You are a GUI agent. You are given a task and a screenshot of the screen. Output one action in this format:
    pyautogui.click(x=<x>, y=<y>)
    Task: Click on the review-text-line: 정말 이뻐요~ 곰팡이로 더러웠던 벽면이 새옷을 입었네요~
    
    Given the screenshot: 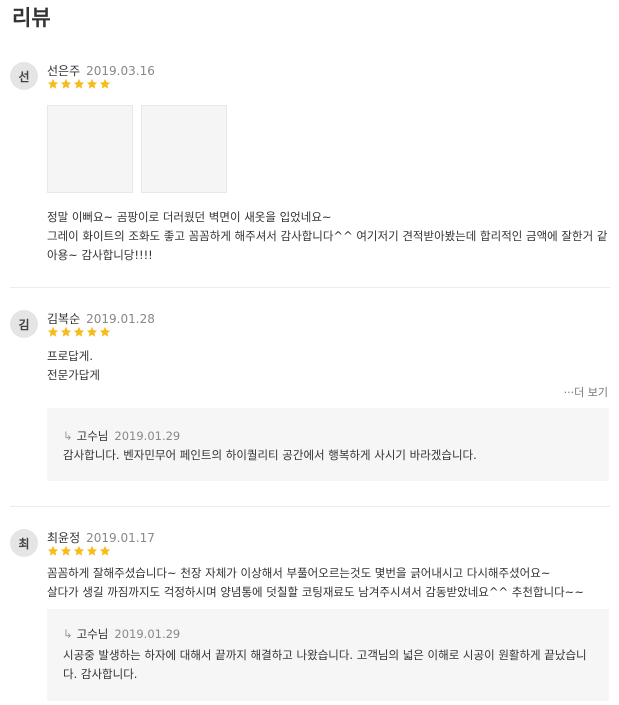 What is the action you would take?
    pyautogui.click(x=189, y=217)
    